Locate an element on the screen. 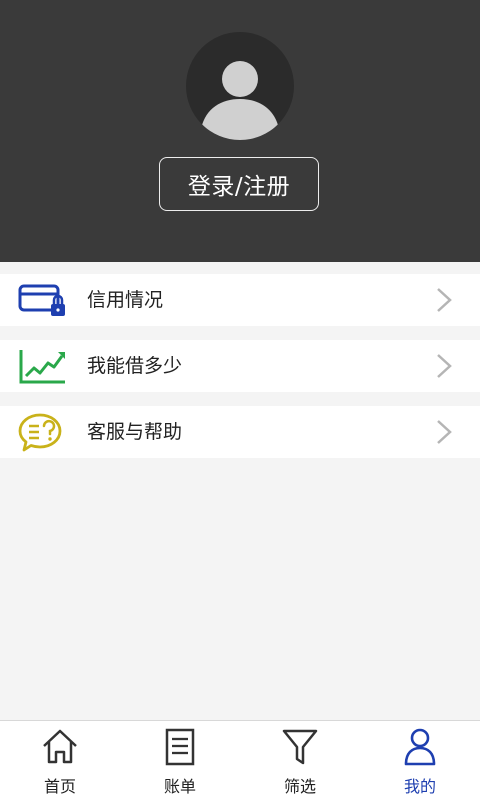 Image resolution: width=480 pixels, height=800 pixels. menu-item-label: 客服与帮助 is located at coordinates (135, 432).